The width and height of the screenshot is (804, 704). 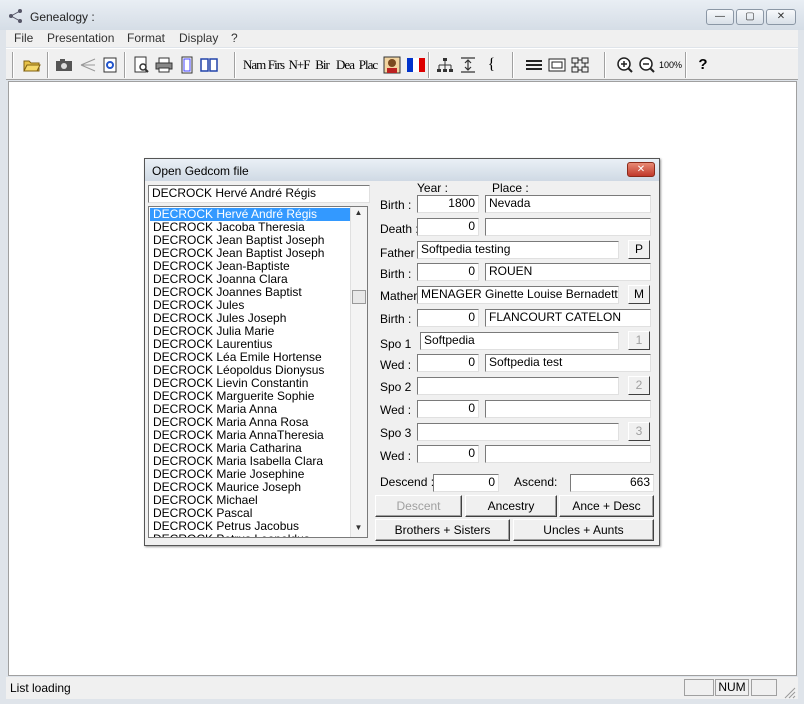 What do you see at coordinates (250, 422) in the screenshot?
I see `list-item: DECROCK Maria Anna Rosa` at bounding box center [250, 422].